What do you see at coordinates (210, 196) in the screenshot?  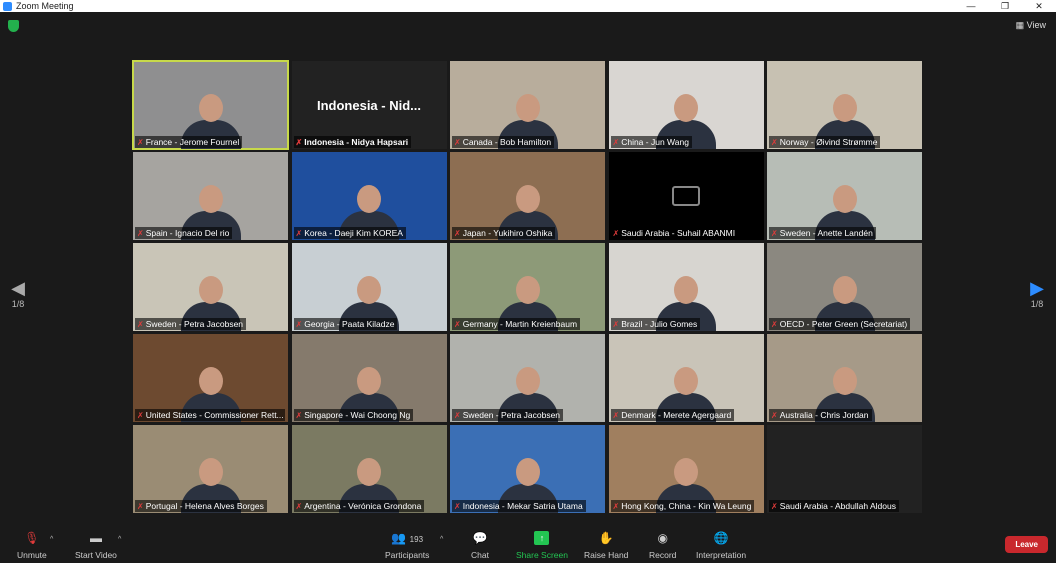 I see `participant-tile: ✗ Spain - Ignacio Del rio` at bounding box center [210, 196].